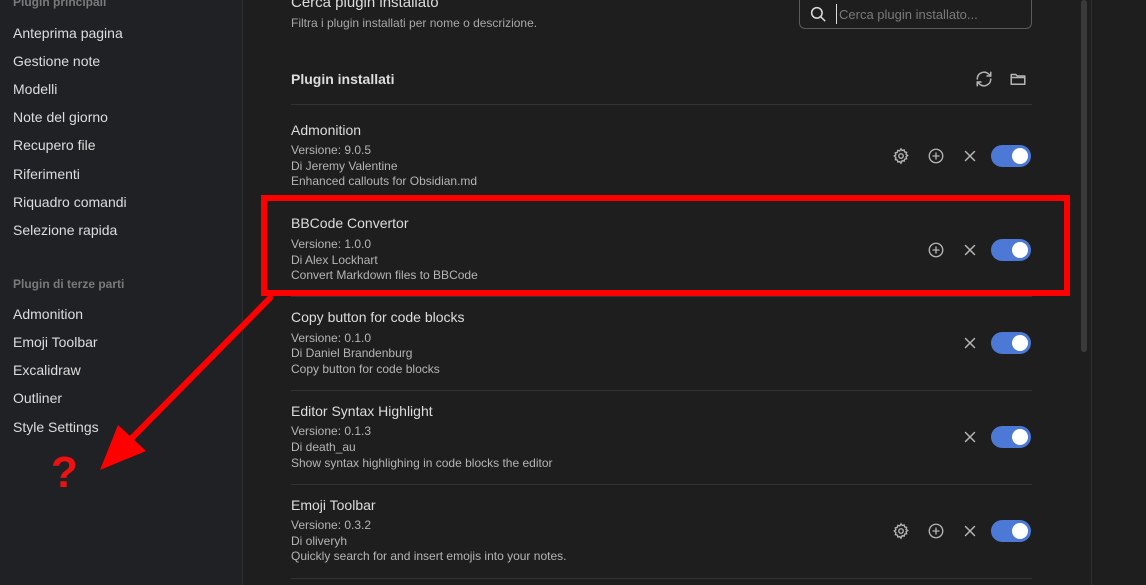 The image size is (1146, 585). Describe the element at coordinates (186, 382) in the screenshot. I see `annotation-arrow` at that location.